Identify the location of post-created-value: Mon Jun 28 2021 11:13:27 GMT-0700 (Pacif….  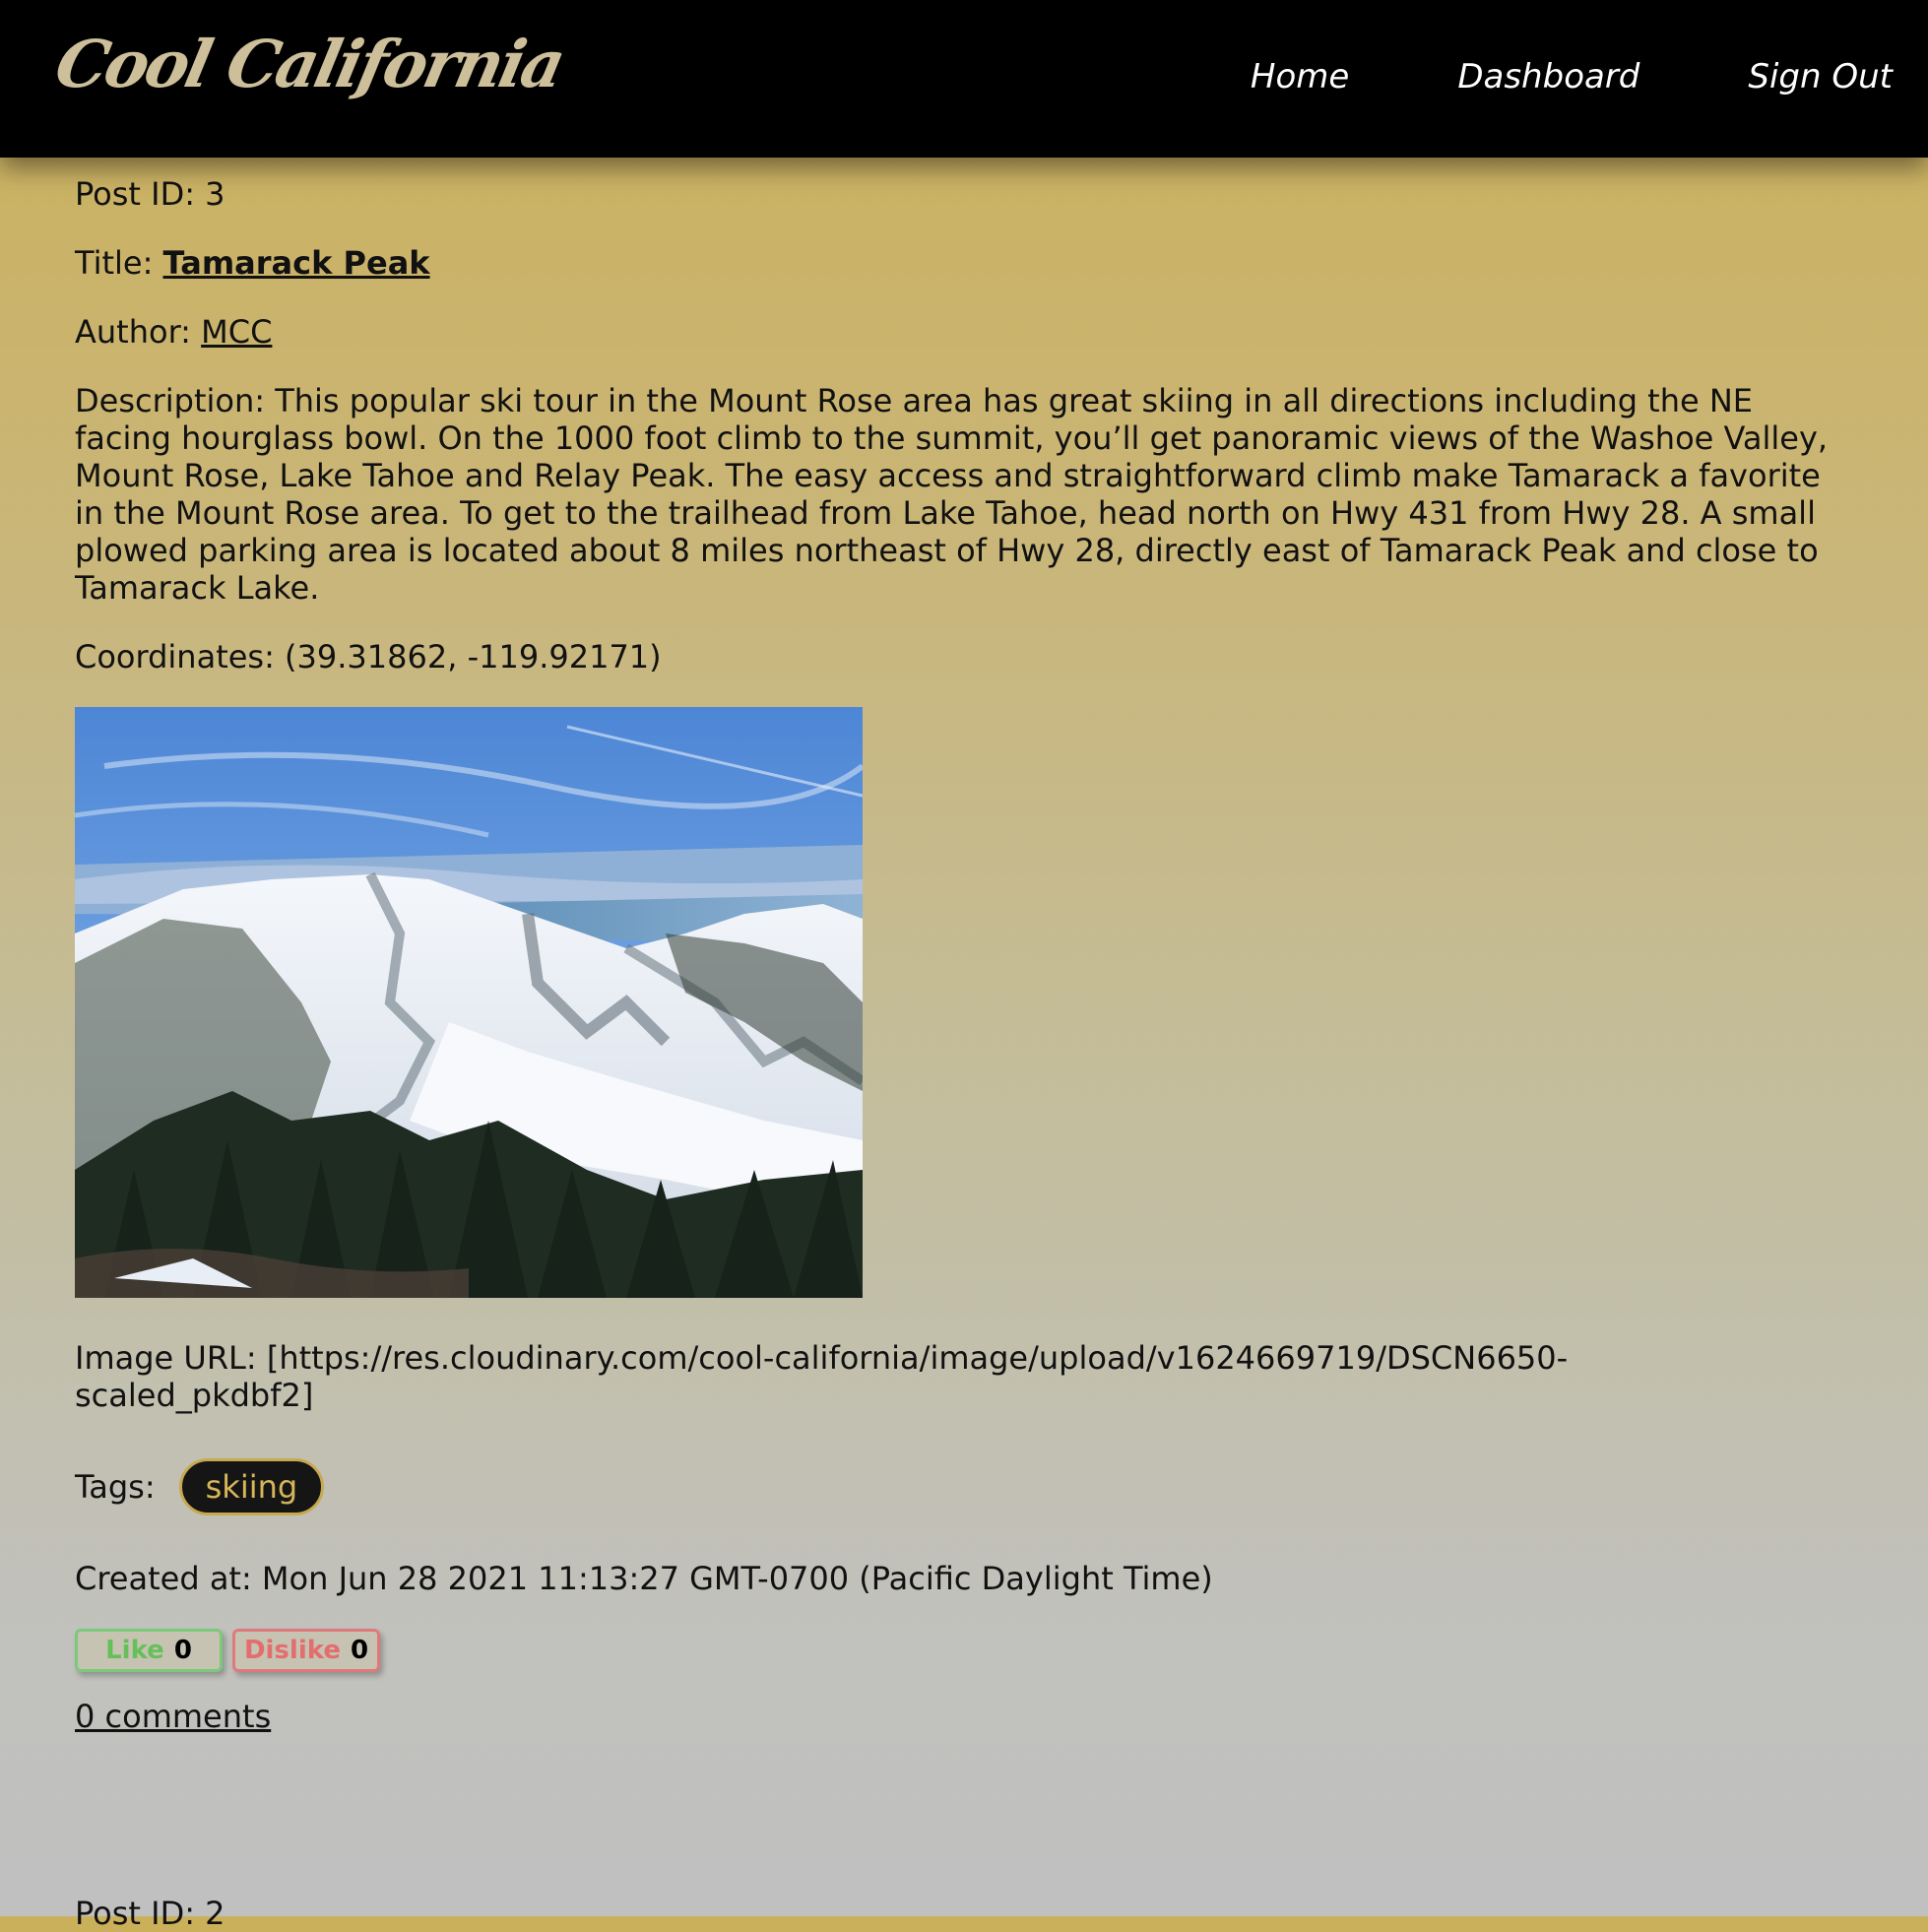
(737, 1578).